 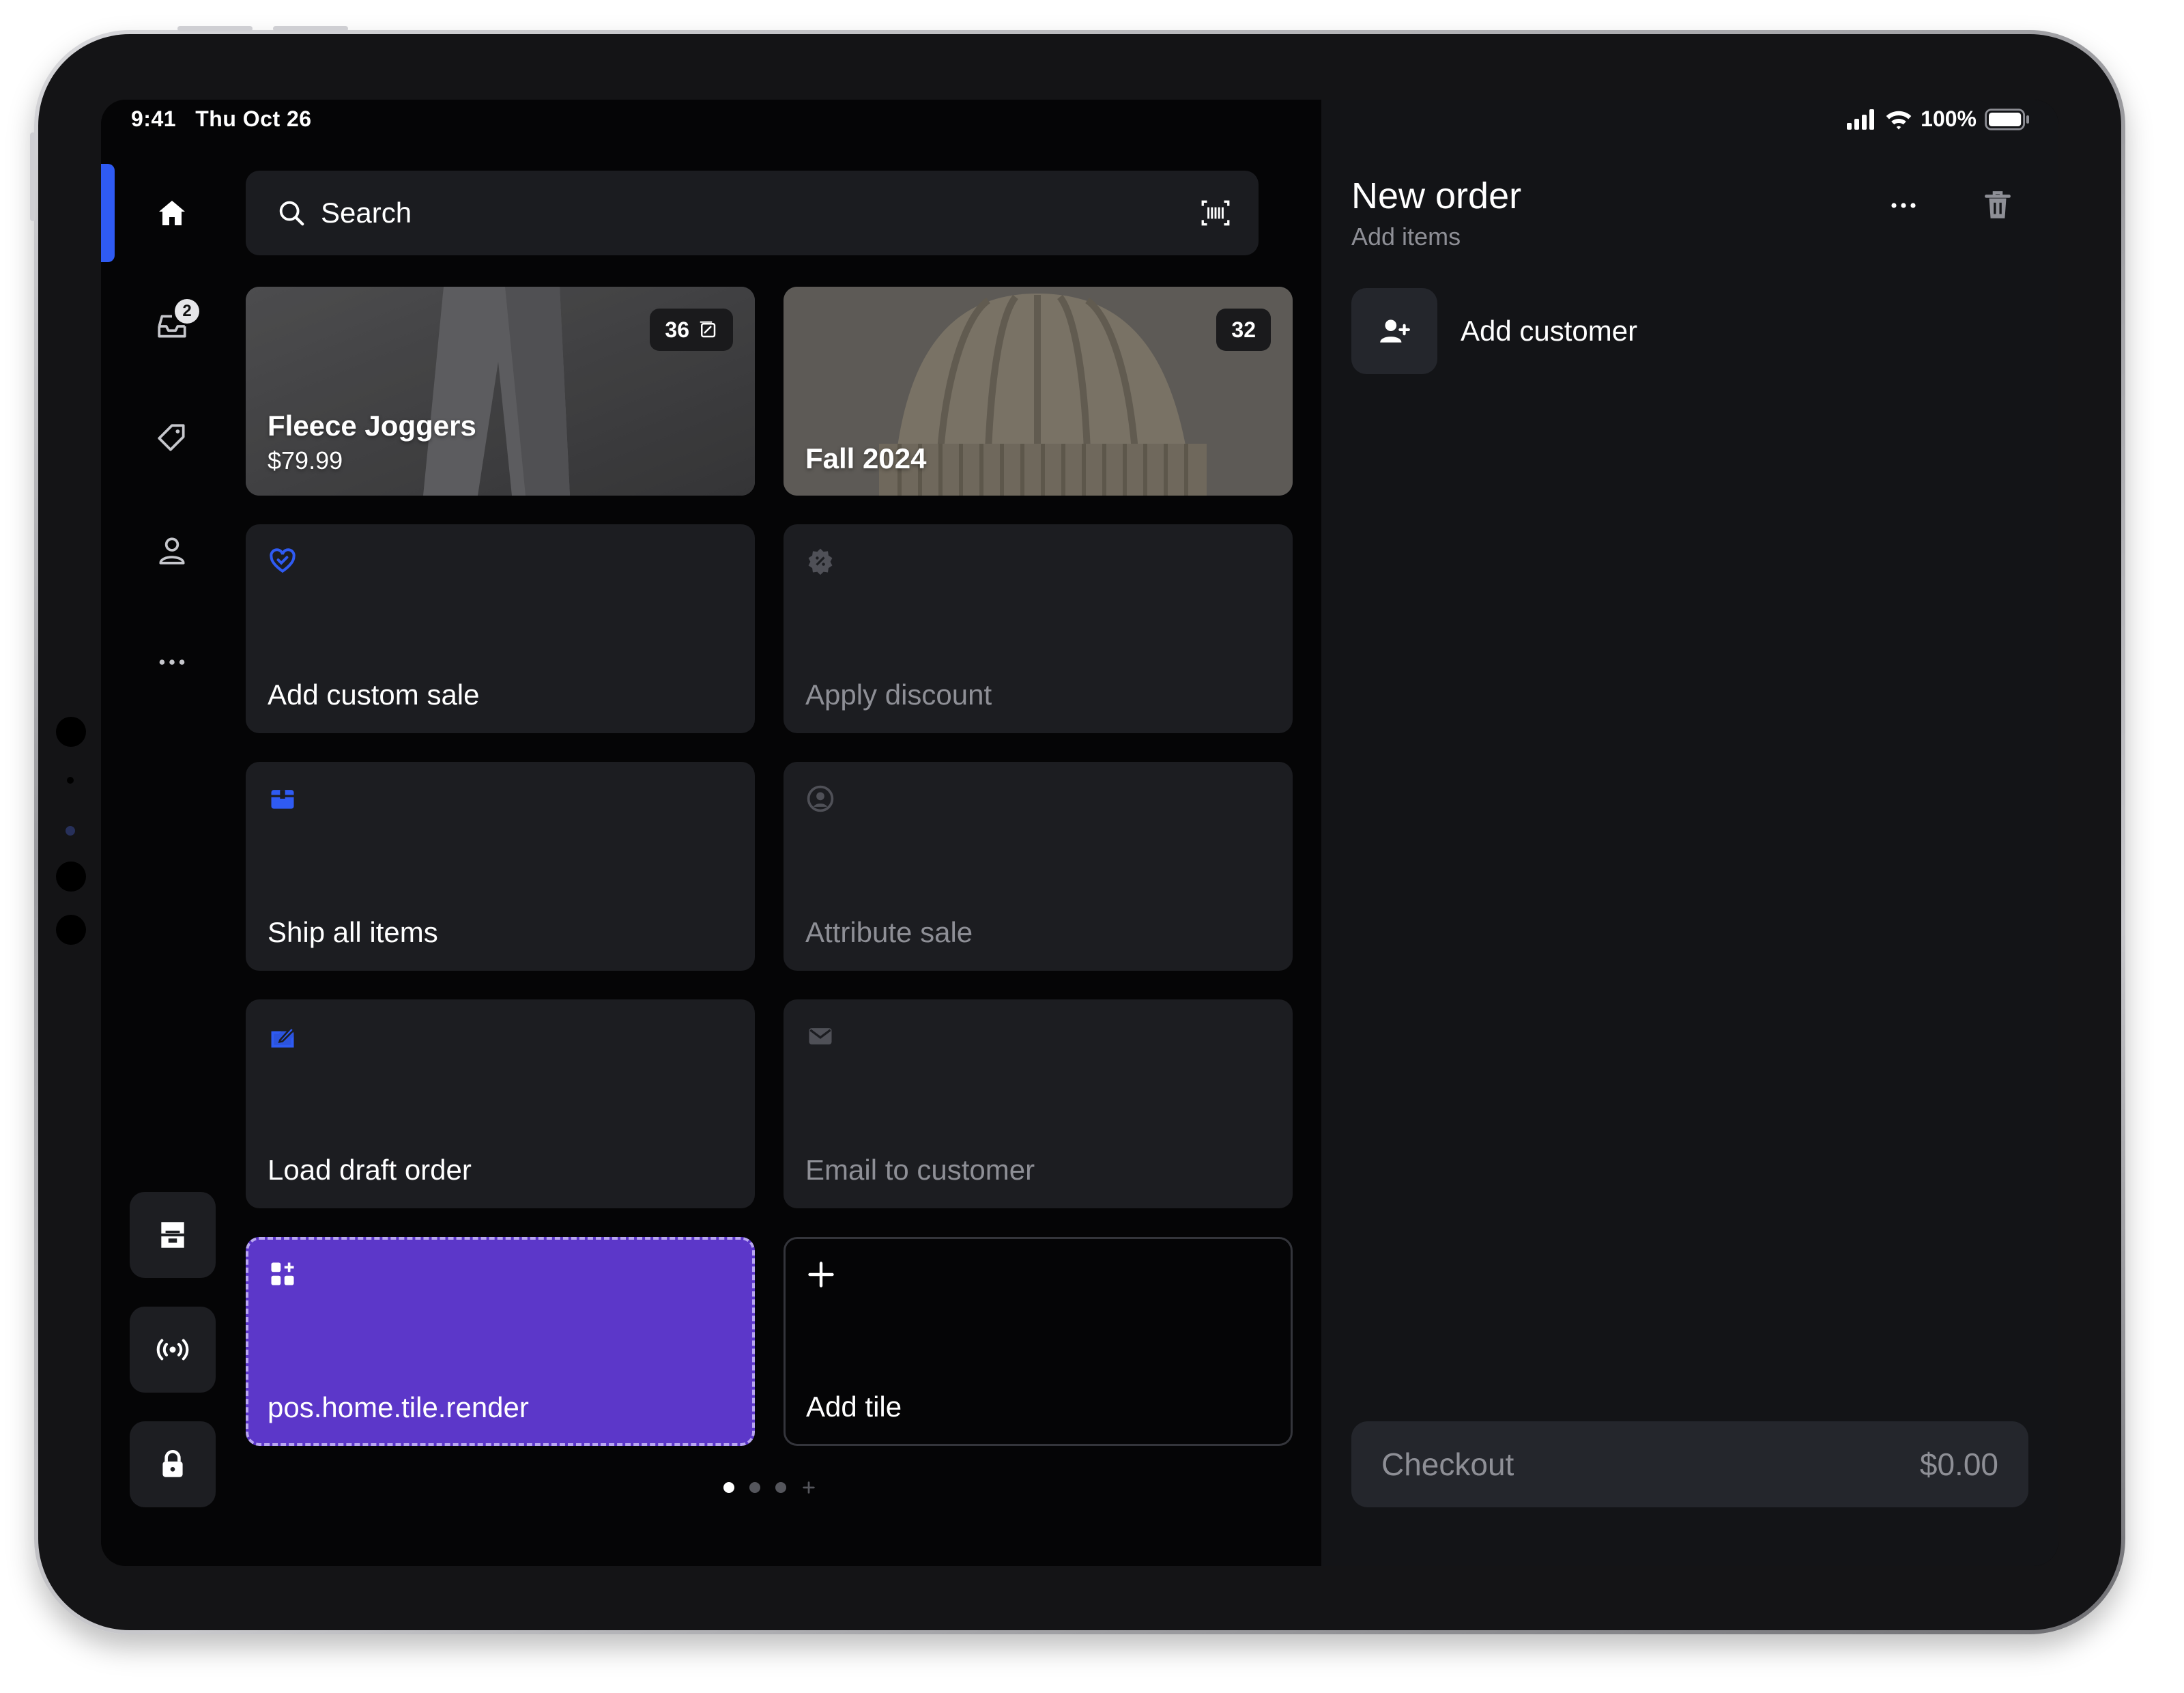 What do you see at coordinates (1549, 331) in the screenshot?
I see `add-customer-label: Add customer` at bounding box center [1549, 331].